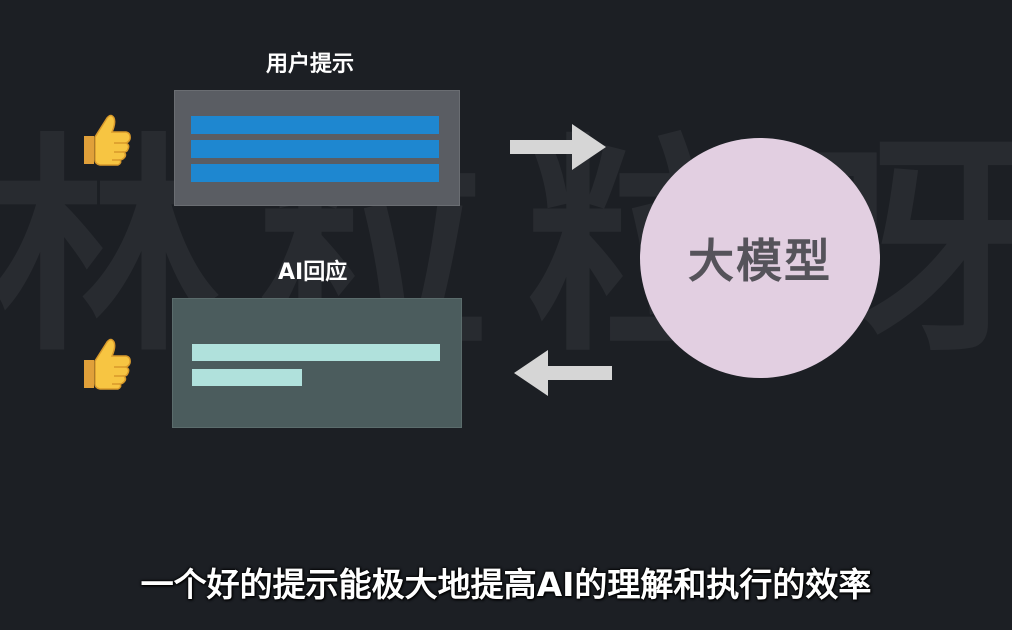 Image resolution: width=1012 pixels, height=630 pixels. I want to click on ai-response-box, so click(317, 363).